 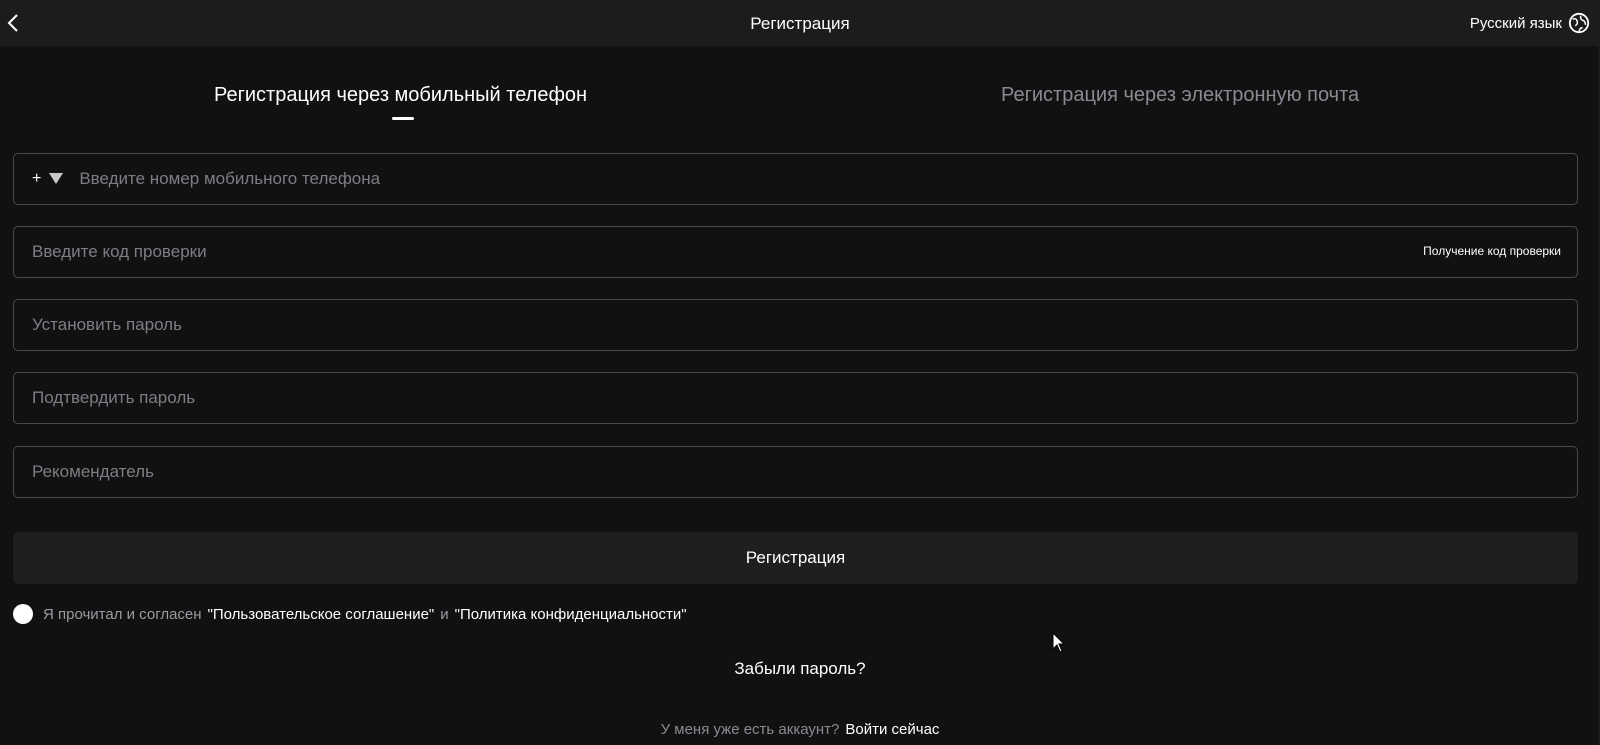 I want to click on forgot-password-link: Забыли пароль?, so click(x=799, y=668).